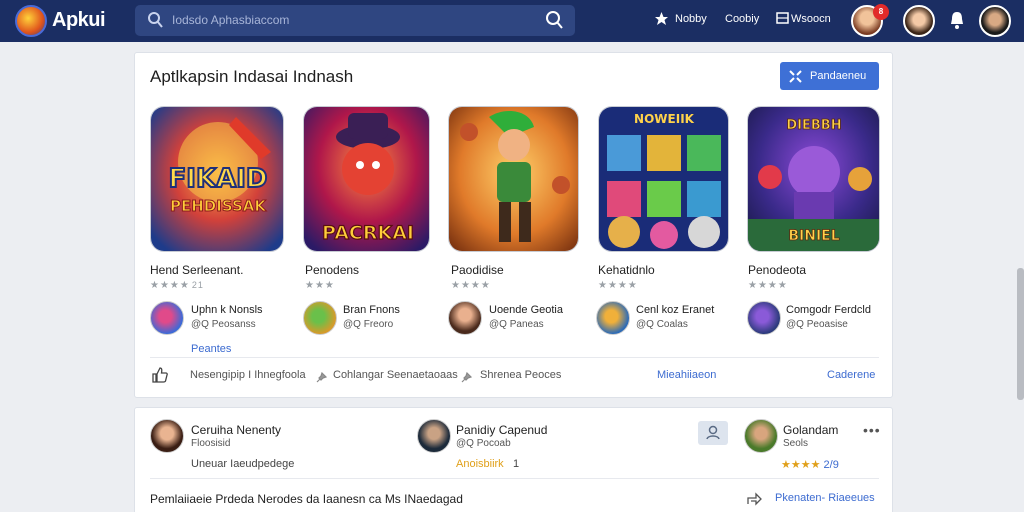 Image resolution: width=1024 pixels, height=512 pixels. What do you see at coordinates (662, 324) in the screenshot?
I see `dev-handle-4: @Q Coalas` at bounding box center [662, 324].